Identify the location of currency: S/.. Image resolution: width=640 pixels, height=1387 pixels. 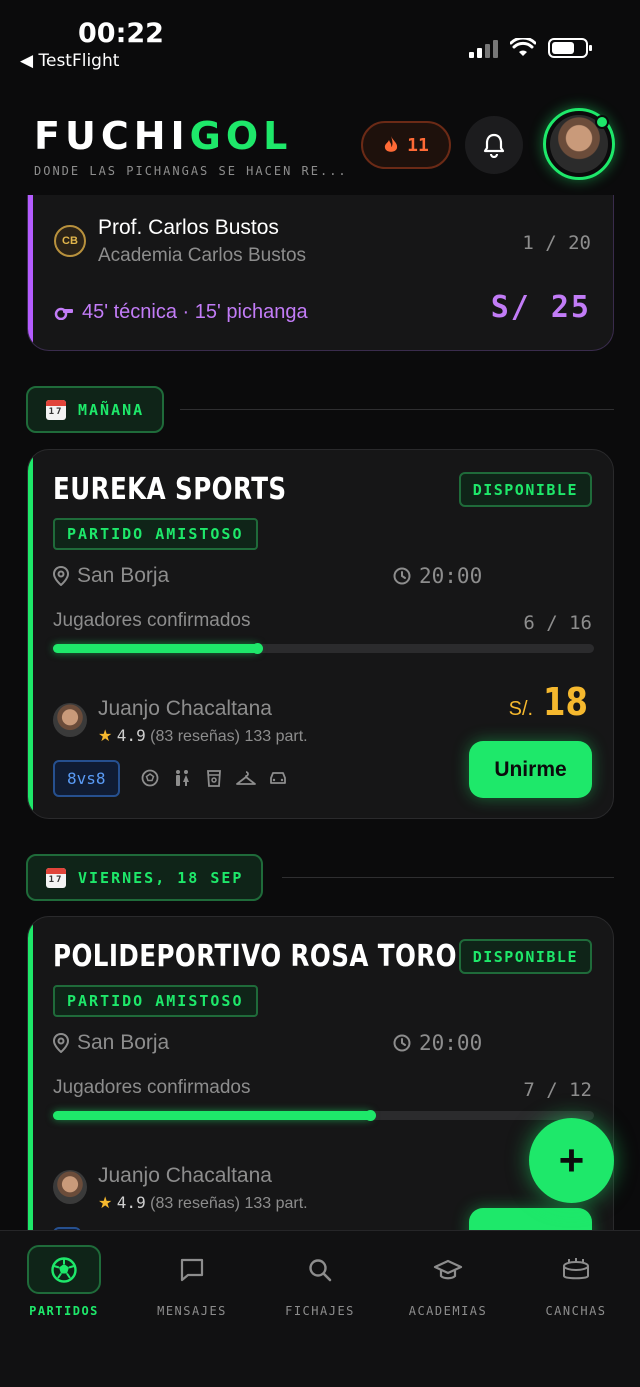
(521, 709).